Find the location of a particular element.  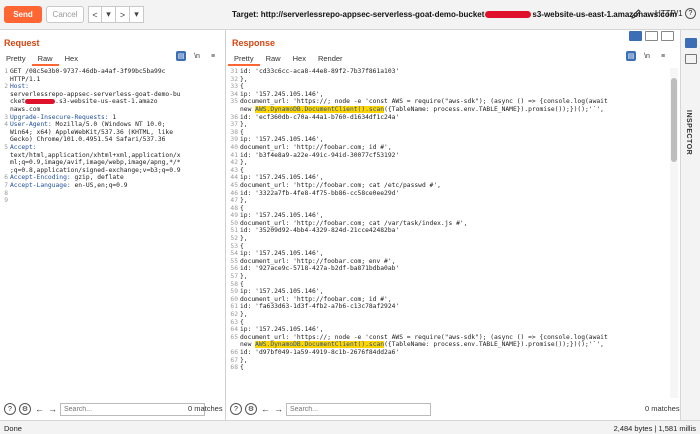

forward-button: > is located at coordinates (123, 14).